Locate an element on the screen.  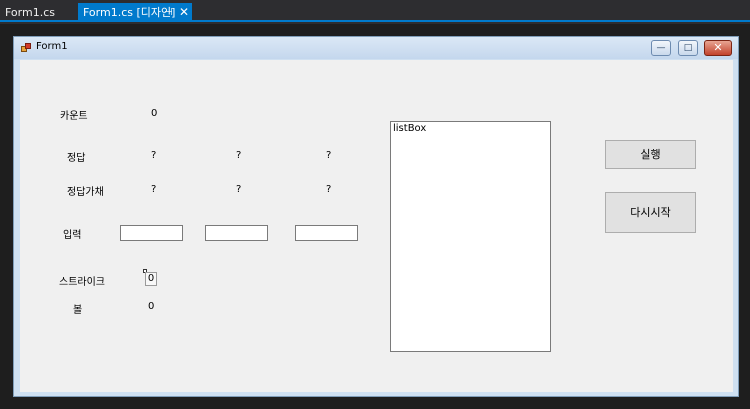
answer-value-3: ? is located at coordinates (329, 155).